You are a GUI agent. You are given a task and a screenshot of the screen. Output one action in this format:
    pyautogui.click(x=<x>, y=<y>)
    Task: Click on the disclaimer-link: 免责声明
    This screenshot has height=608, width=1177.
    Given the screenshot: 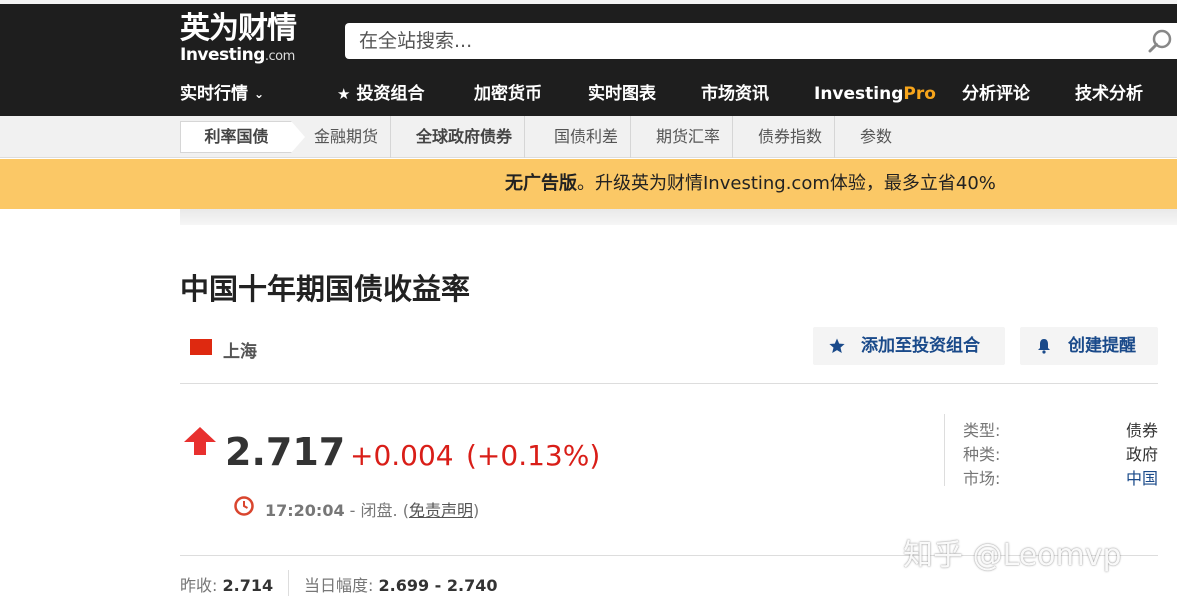 What is the action you would take?
    pyautogui.click(x=441, y=510)
    